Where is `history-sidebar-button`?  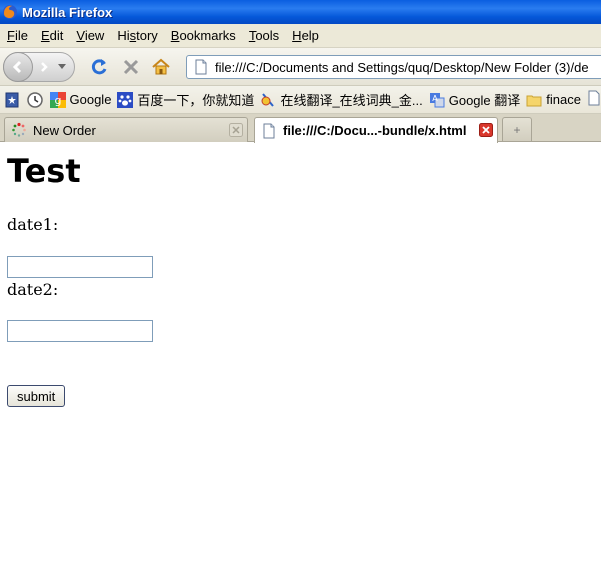 history-sidebar-button is located at coordinates (35, 100).